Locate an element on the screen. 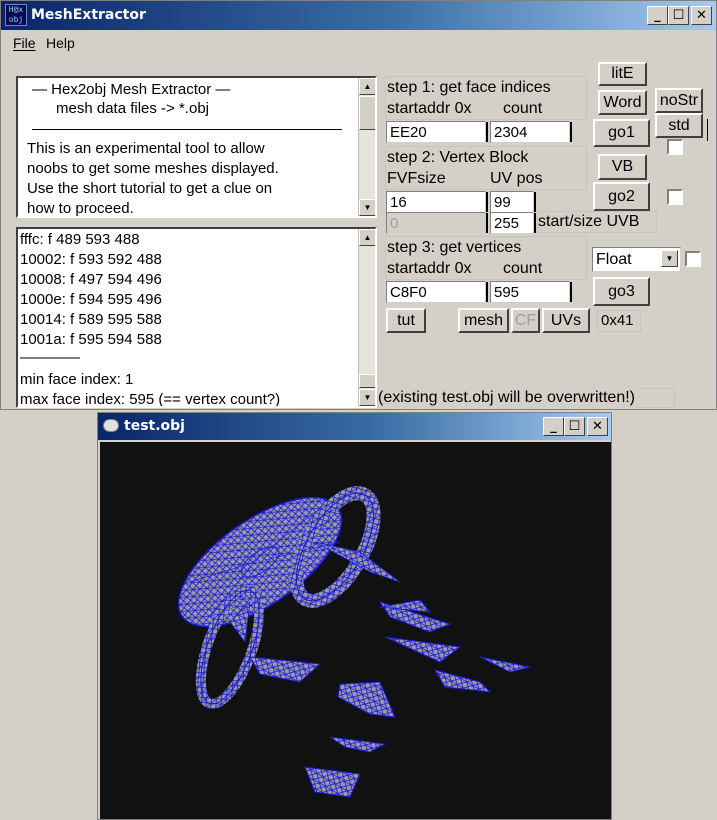 Image resolution: width=717 pixels, height=820 pixels. go3-button: go3 is located at coordinates (621, 291).